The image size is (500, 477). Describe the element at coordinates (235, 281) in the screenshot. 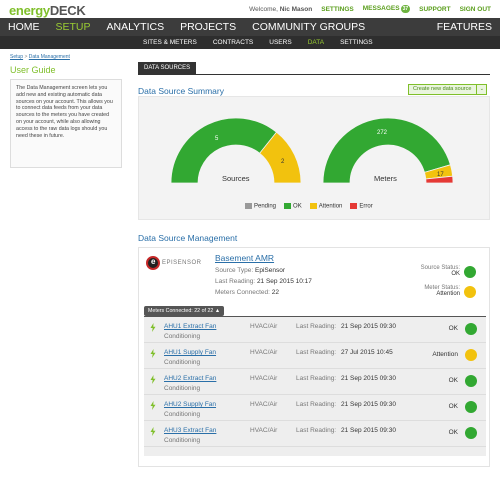

I see `source-last-reading-label: Last Reading:` at that location.